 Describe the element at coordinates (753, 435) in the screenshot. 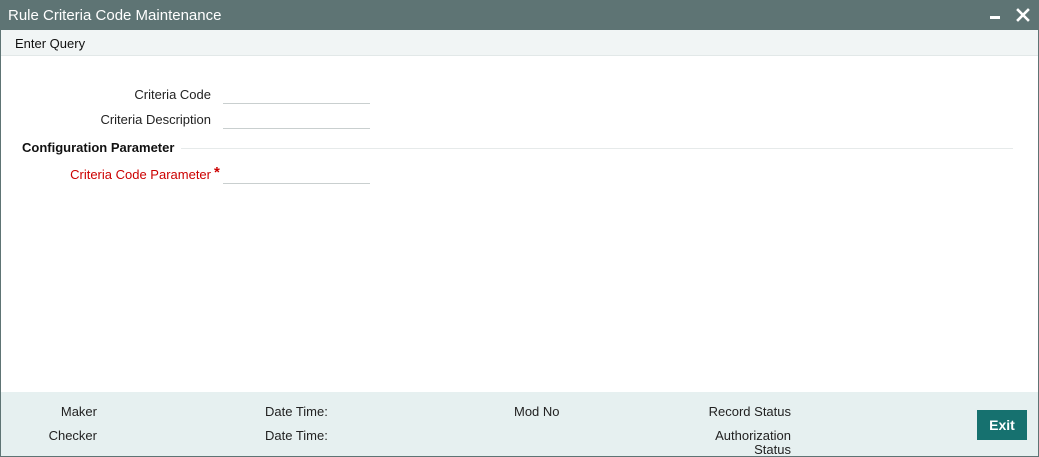

I see `authorization-status-label-line1: Authorization` at that location.